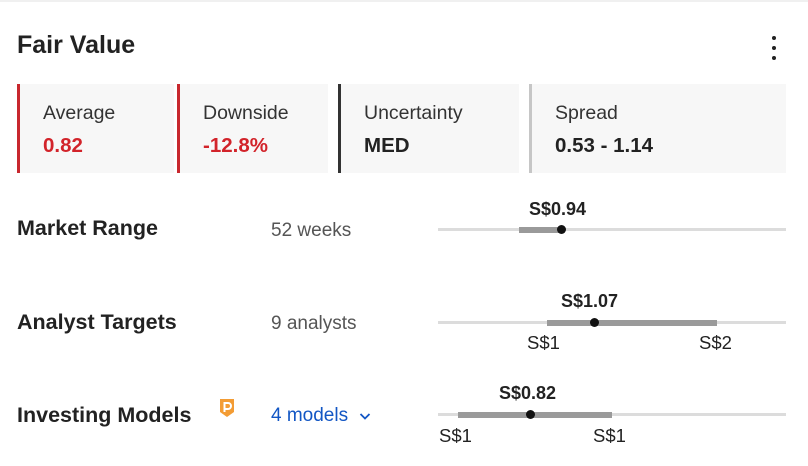 Image resolution: width=808 pixels, height=466 pixels. Describe the element at coordinates (97, 322) in the screenshot. I see `analyst-targets-label: Analyst Targets` at that location.